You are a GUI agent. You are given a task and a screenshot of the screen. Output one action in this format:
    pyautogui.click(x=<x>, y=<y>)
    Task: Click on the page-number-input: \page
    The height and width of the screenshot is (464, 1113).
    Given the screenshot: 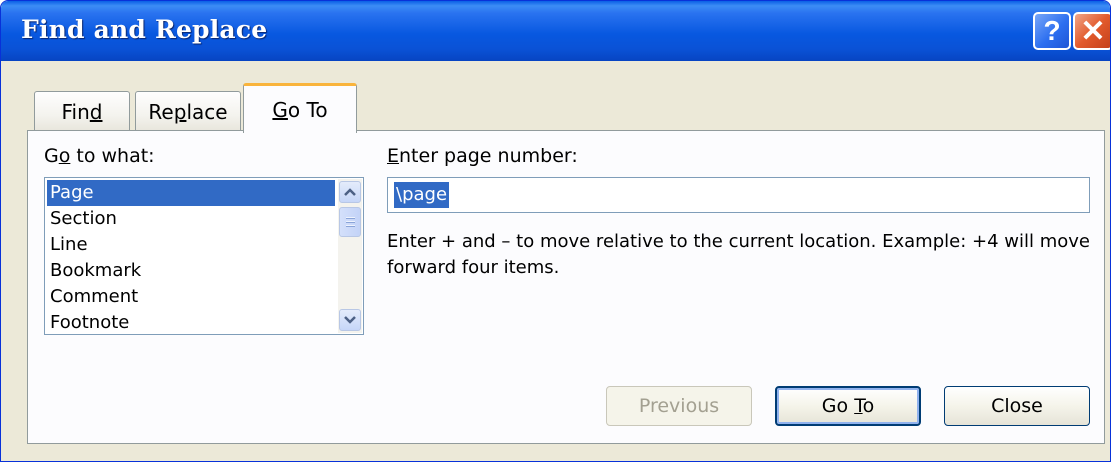 What is the action you would take?
    pyautogui.click(x=738, y=195)
    